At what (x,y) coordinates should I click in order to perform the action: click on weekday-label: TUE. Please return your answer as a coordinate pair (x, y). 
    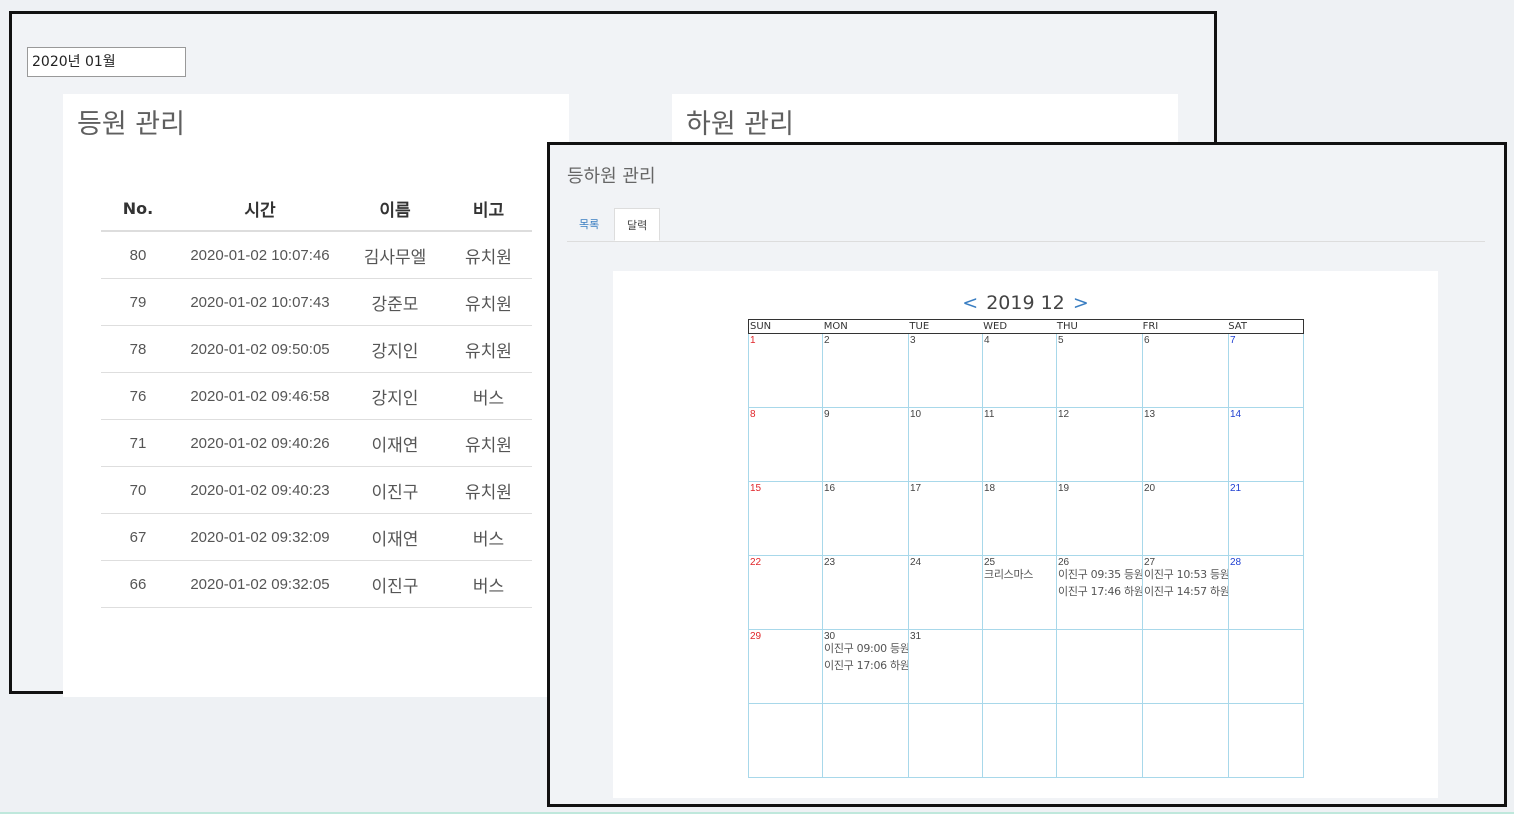
    Looking at the image, I should click on (919, 326).